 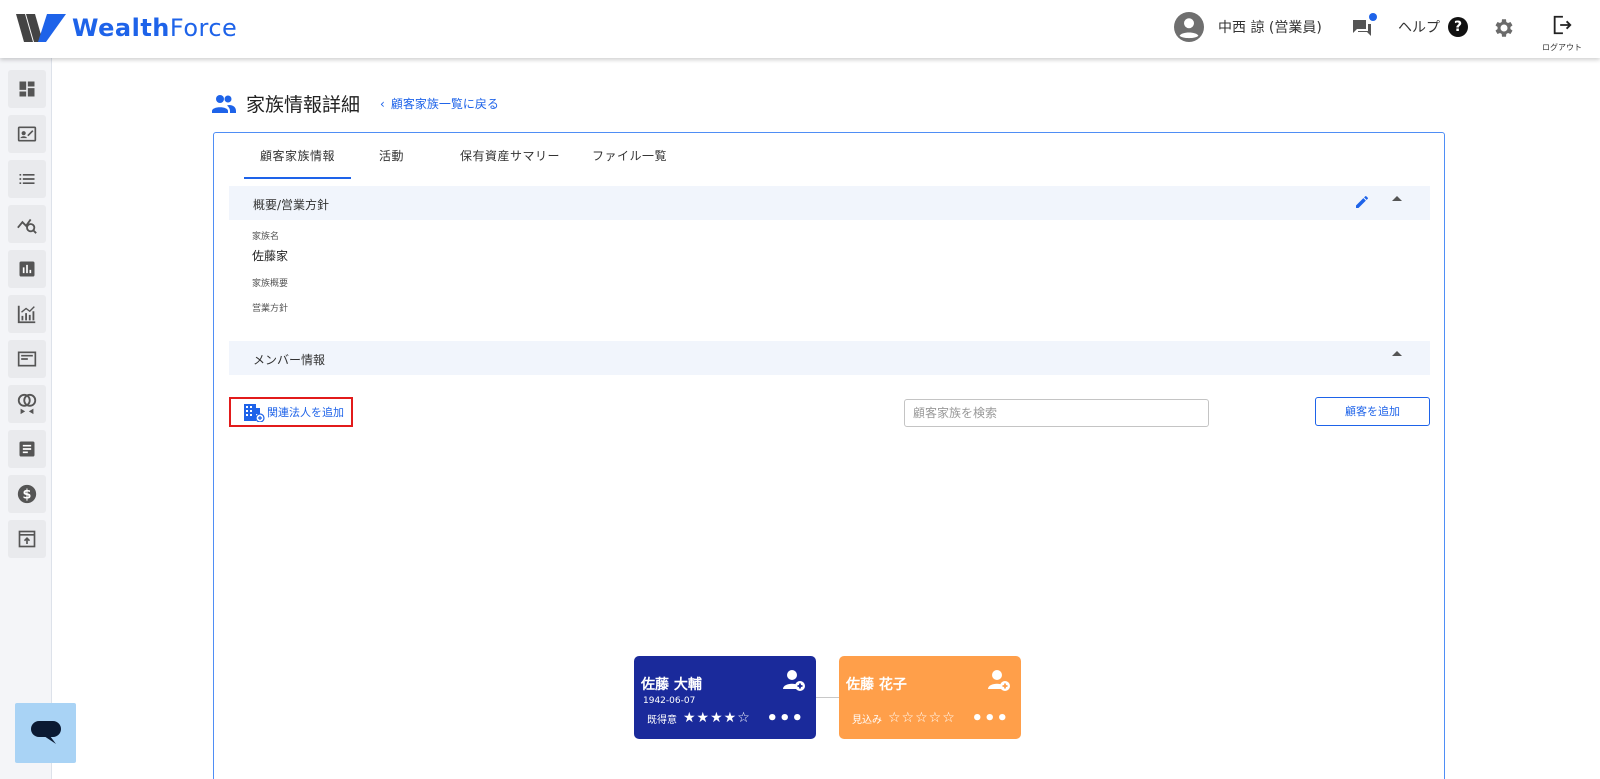 I want to click on member-status: 既得意 ★★★★☆, so click(x=699, y=718).